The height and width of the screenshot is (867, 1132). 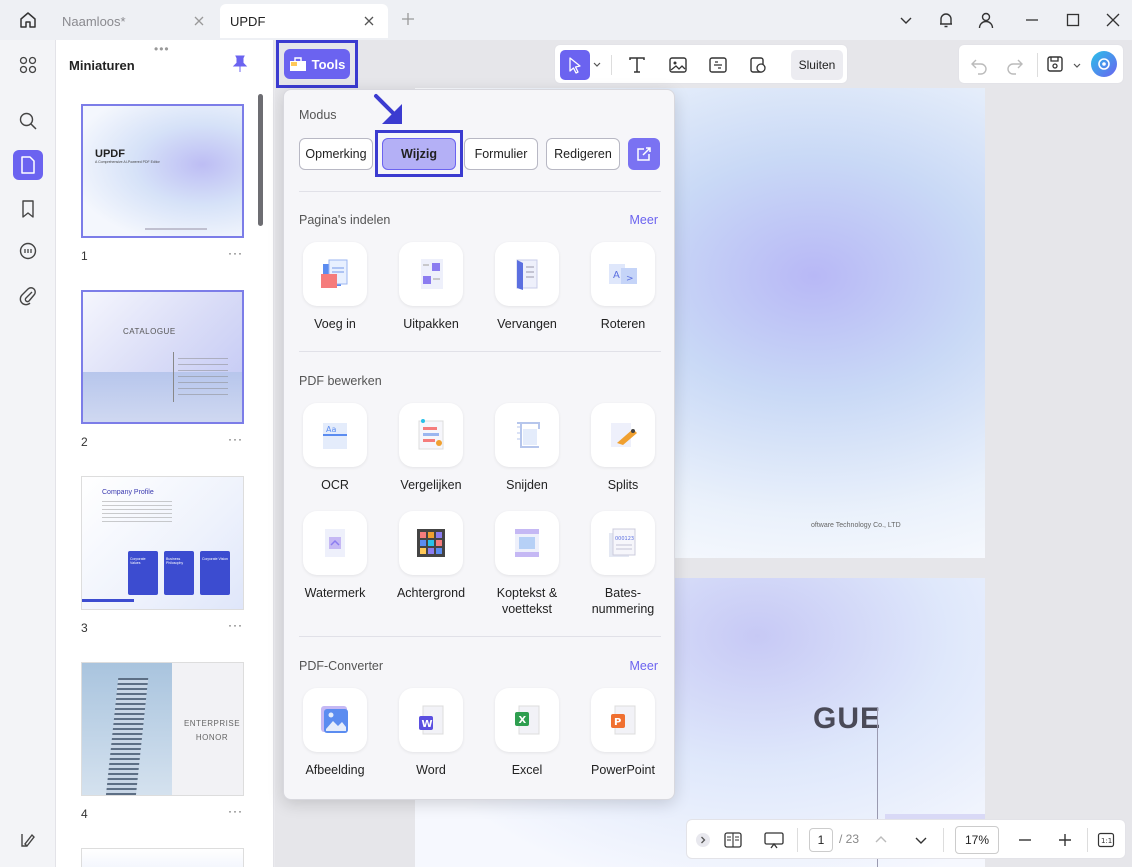 What do you see at coordinates (335, 556) in the screenshot?
I see `tool-watermark: Watermerk` at bounding box center [335, 556].